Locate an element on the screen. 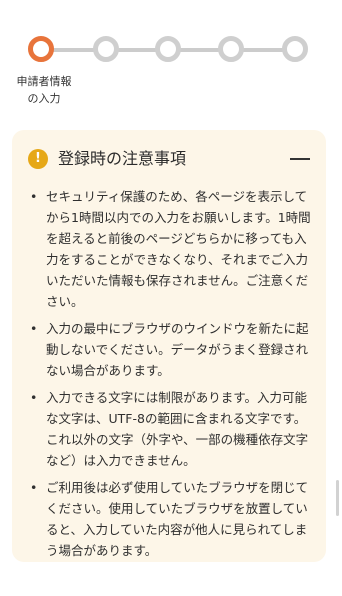 The width and height of the screenshot is (342, 596). notice-title: 登録時の注意事項 is located at coordinates (122, 158).